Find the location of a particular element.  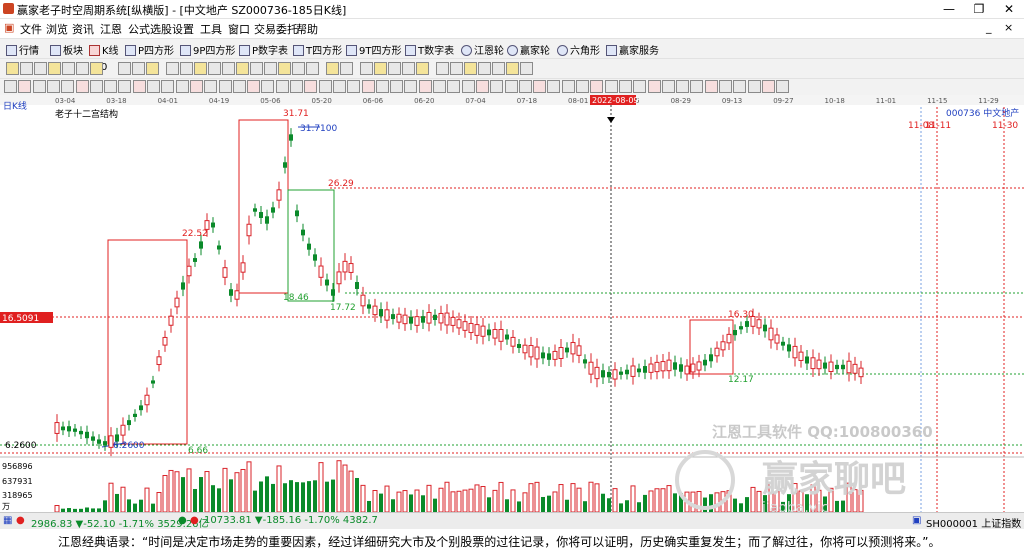

tool-hexagon: 六角形 is located at coordinates (578, 49).